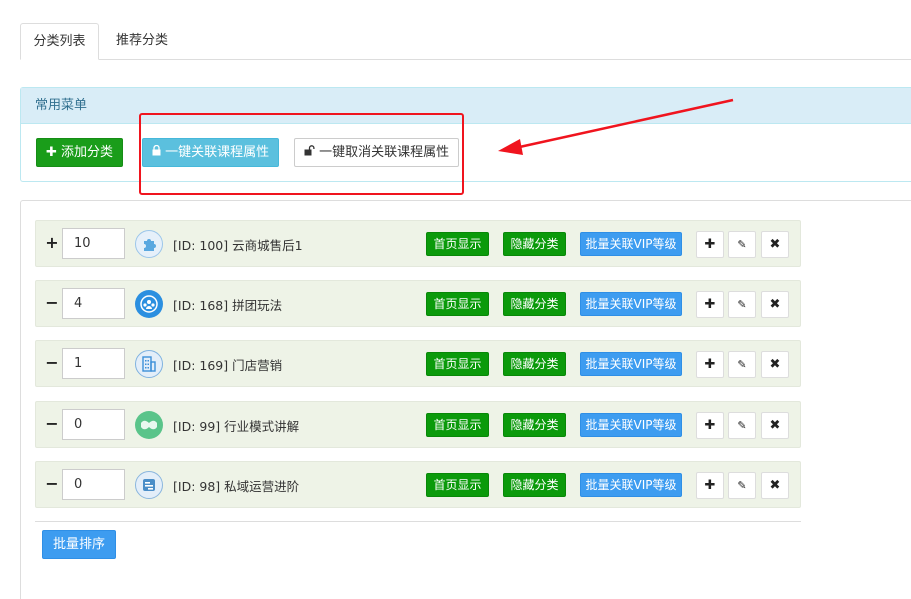 Image resolution: width=911 pixels, height=599 pixels. Describe the element at coordinates (93, 243) in the screenshot. I see `order-input: 10` at that location.